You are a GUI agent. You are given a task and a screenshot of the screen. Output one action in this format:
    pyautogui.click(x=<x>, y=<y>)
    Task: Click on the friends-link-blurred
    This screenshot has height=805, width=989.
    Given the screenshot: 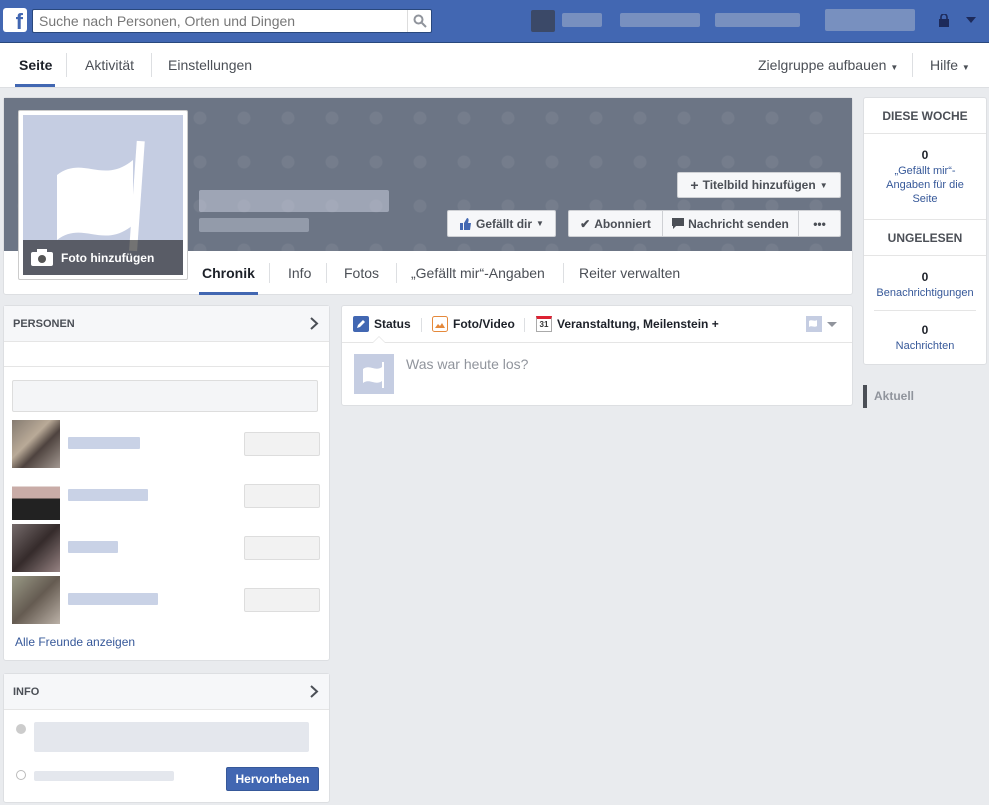 What is the action you would take?
    pyautogui.click(x=757, y=20)
    